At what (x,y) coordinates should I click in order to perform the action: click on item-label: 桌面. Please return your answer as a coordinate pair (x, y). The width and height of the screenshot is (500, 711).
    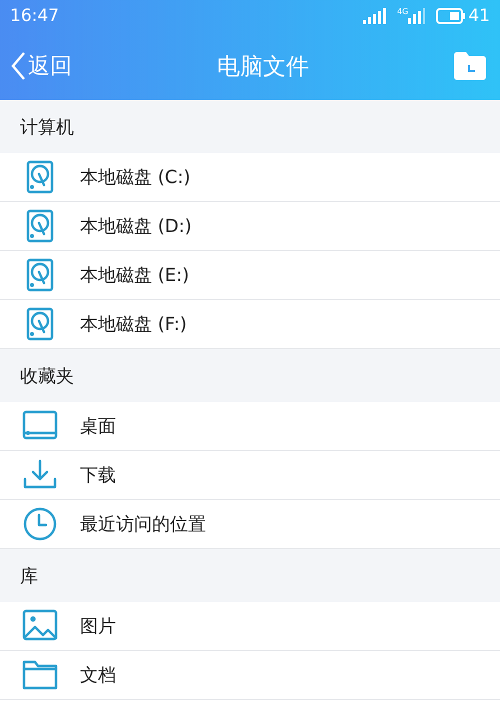
    Looking at the image, I should click on (98, 426).